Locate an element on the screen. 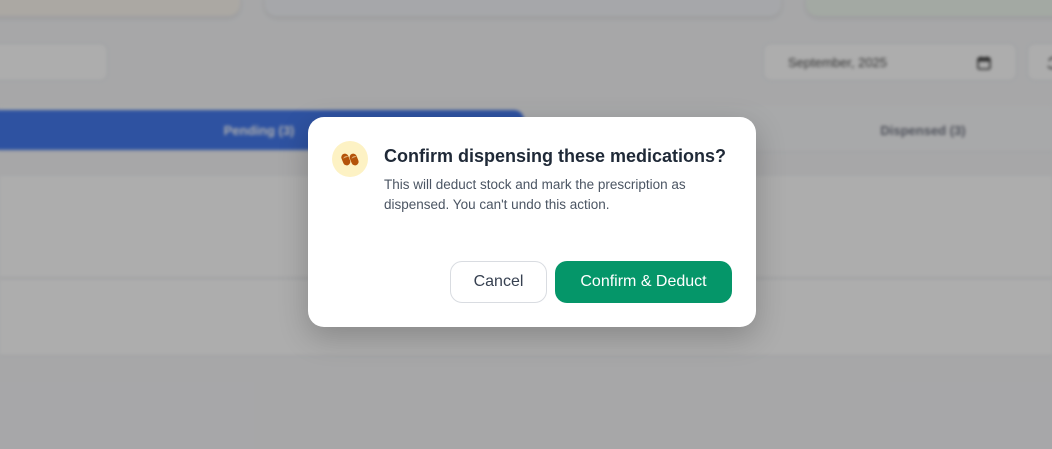 Image resolution: width=1052 pixels, height=449 pixels. cancel-button: Cancel is located at coordinates (498, 282).